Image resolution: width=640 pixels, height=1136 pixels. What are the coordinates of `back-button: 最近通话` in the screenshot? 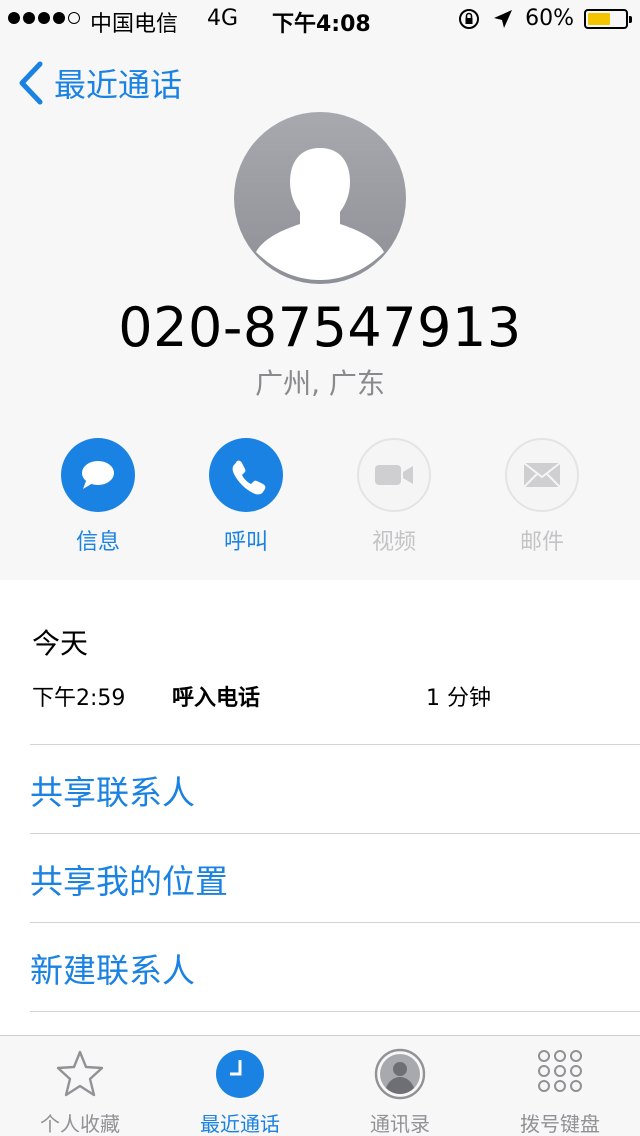 It's located at (99, 83).